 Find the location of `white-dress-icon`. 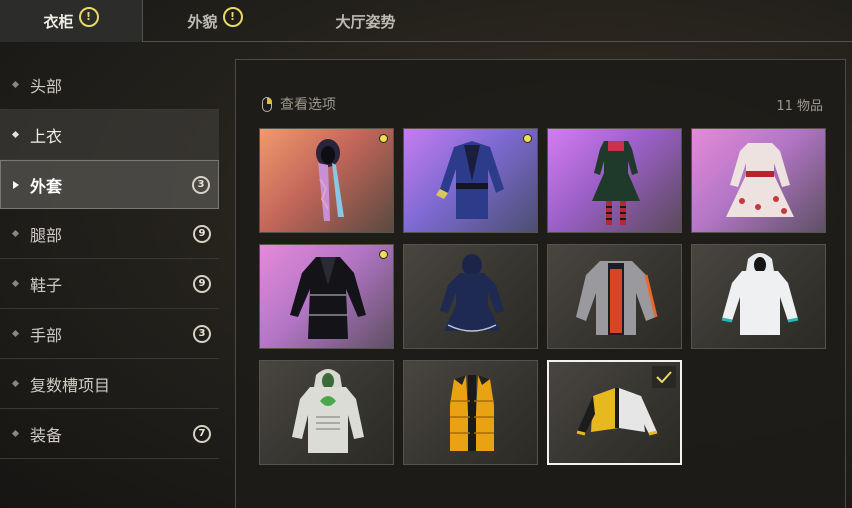

white-dress-icon is located at coordinates (760, 180).